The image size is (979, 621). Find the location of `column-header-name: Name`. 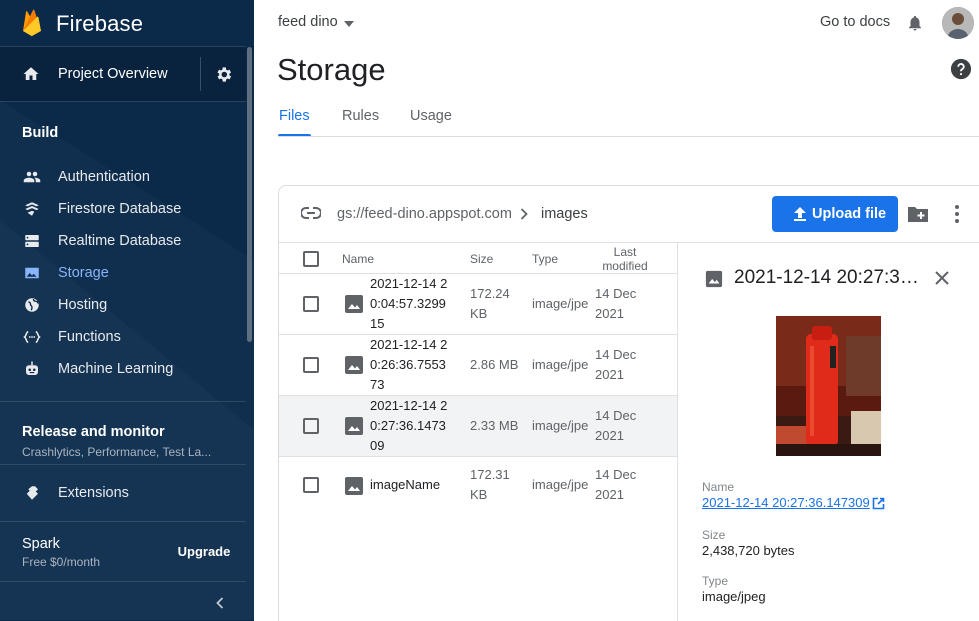

column-header-name: Name is located at coordinates (358, 259).